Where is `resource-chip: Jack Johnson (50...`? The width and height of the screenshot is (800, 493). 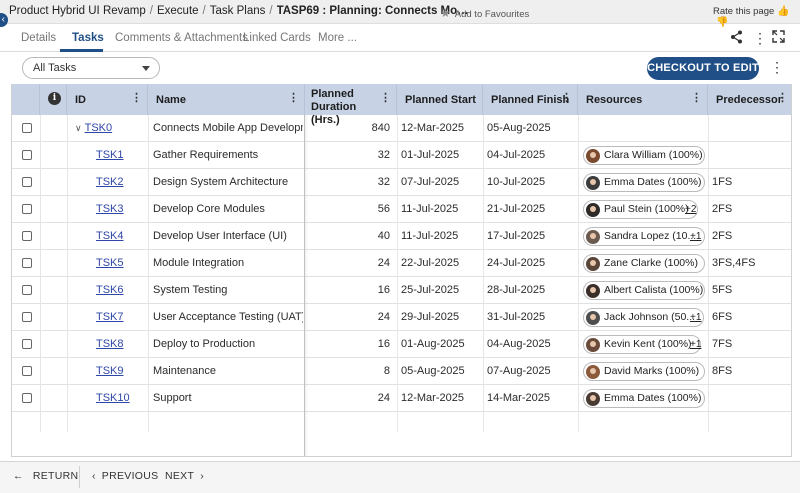
resource-chip: Jack Johnson (50... is located at coordinates (644, 317).